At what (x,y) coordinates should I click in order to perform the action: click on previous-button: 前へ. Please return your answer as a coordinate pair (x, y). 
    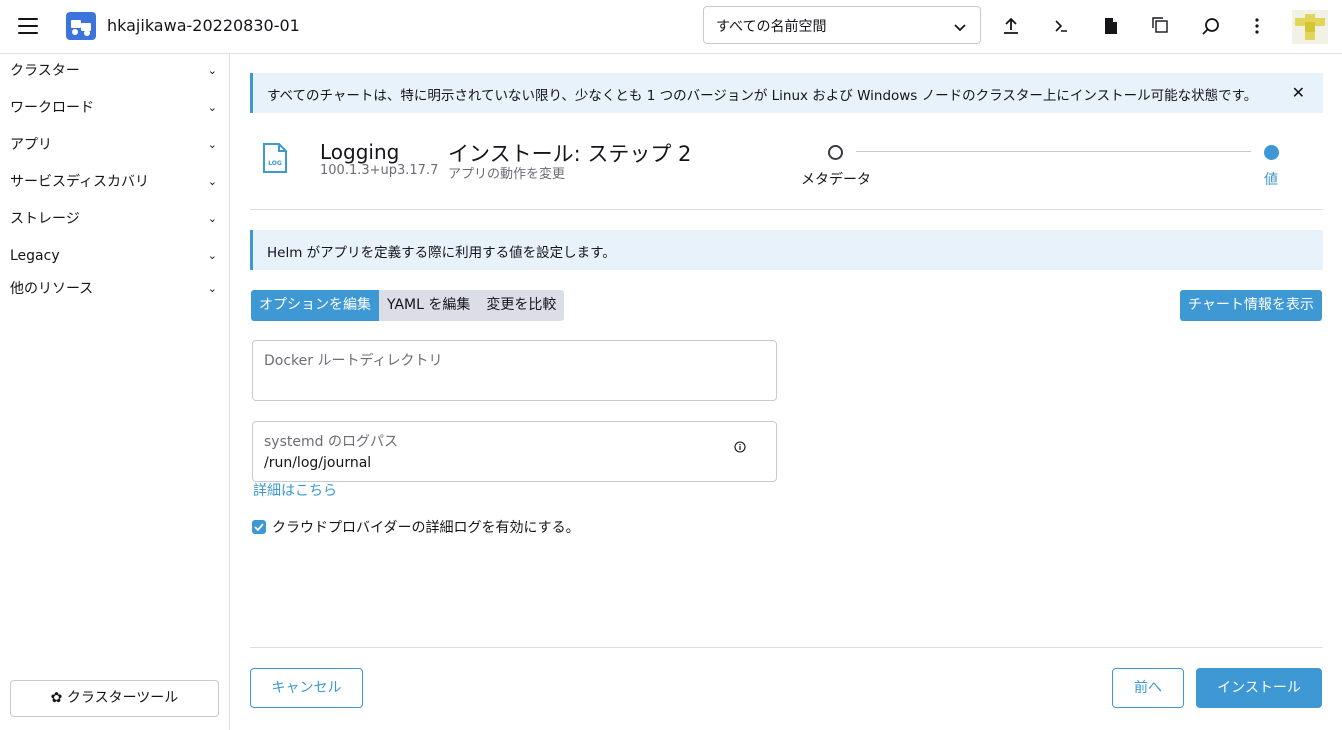
    Looking at the image, I should click on (1148, 688).